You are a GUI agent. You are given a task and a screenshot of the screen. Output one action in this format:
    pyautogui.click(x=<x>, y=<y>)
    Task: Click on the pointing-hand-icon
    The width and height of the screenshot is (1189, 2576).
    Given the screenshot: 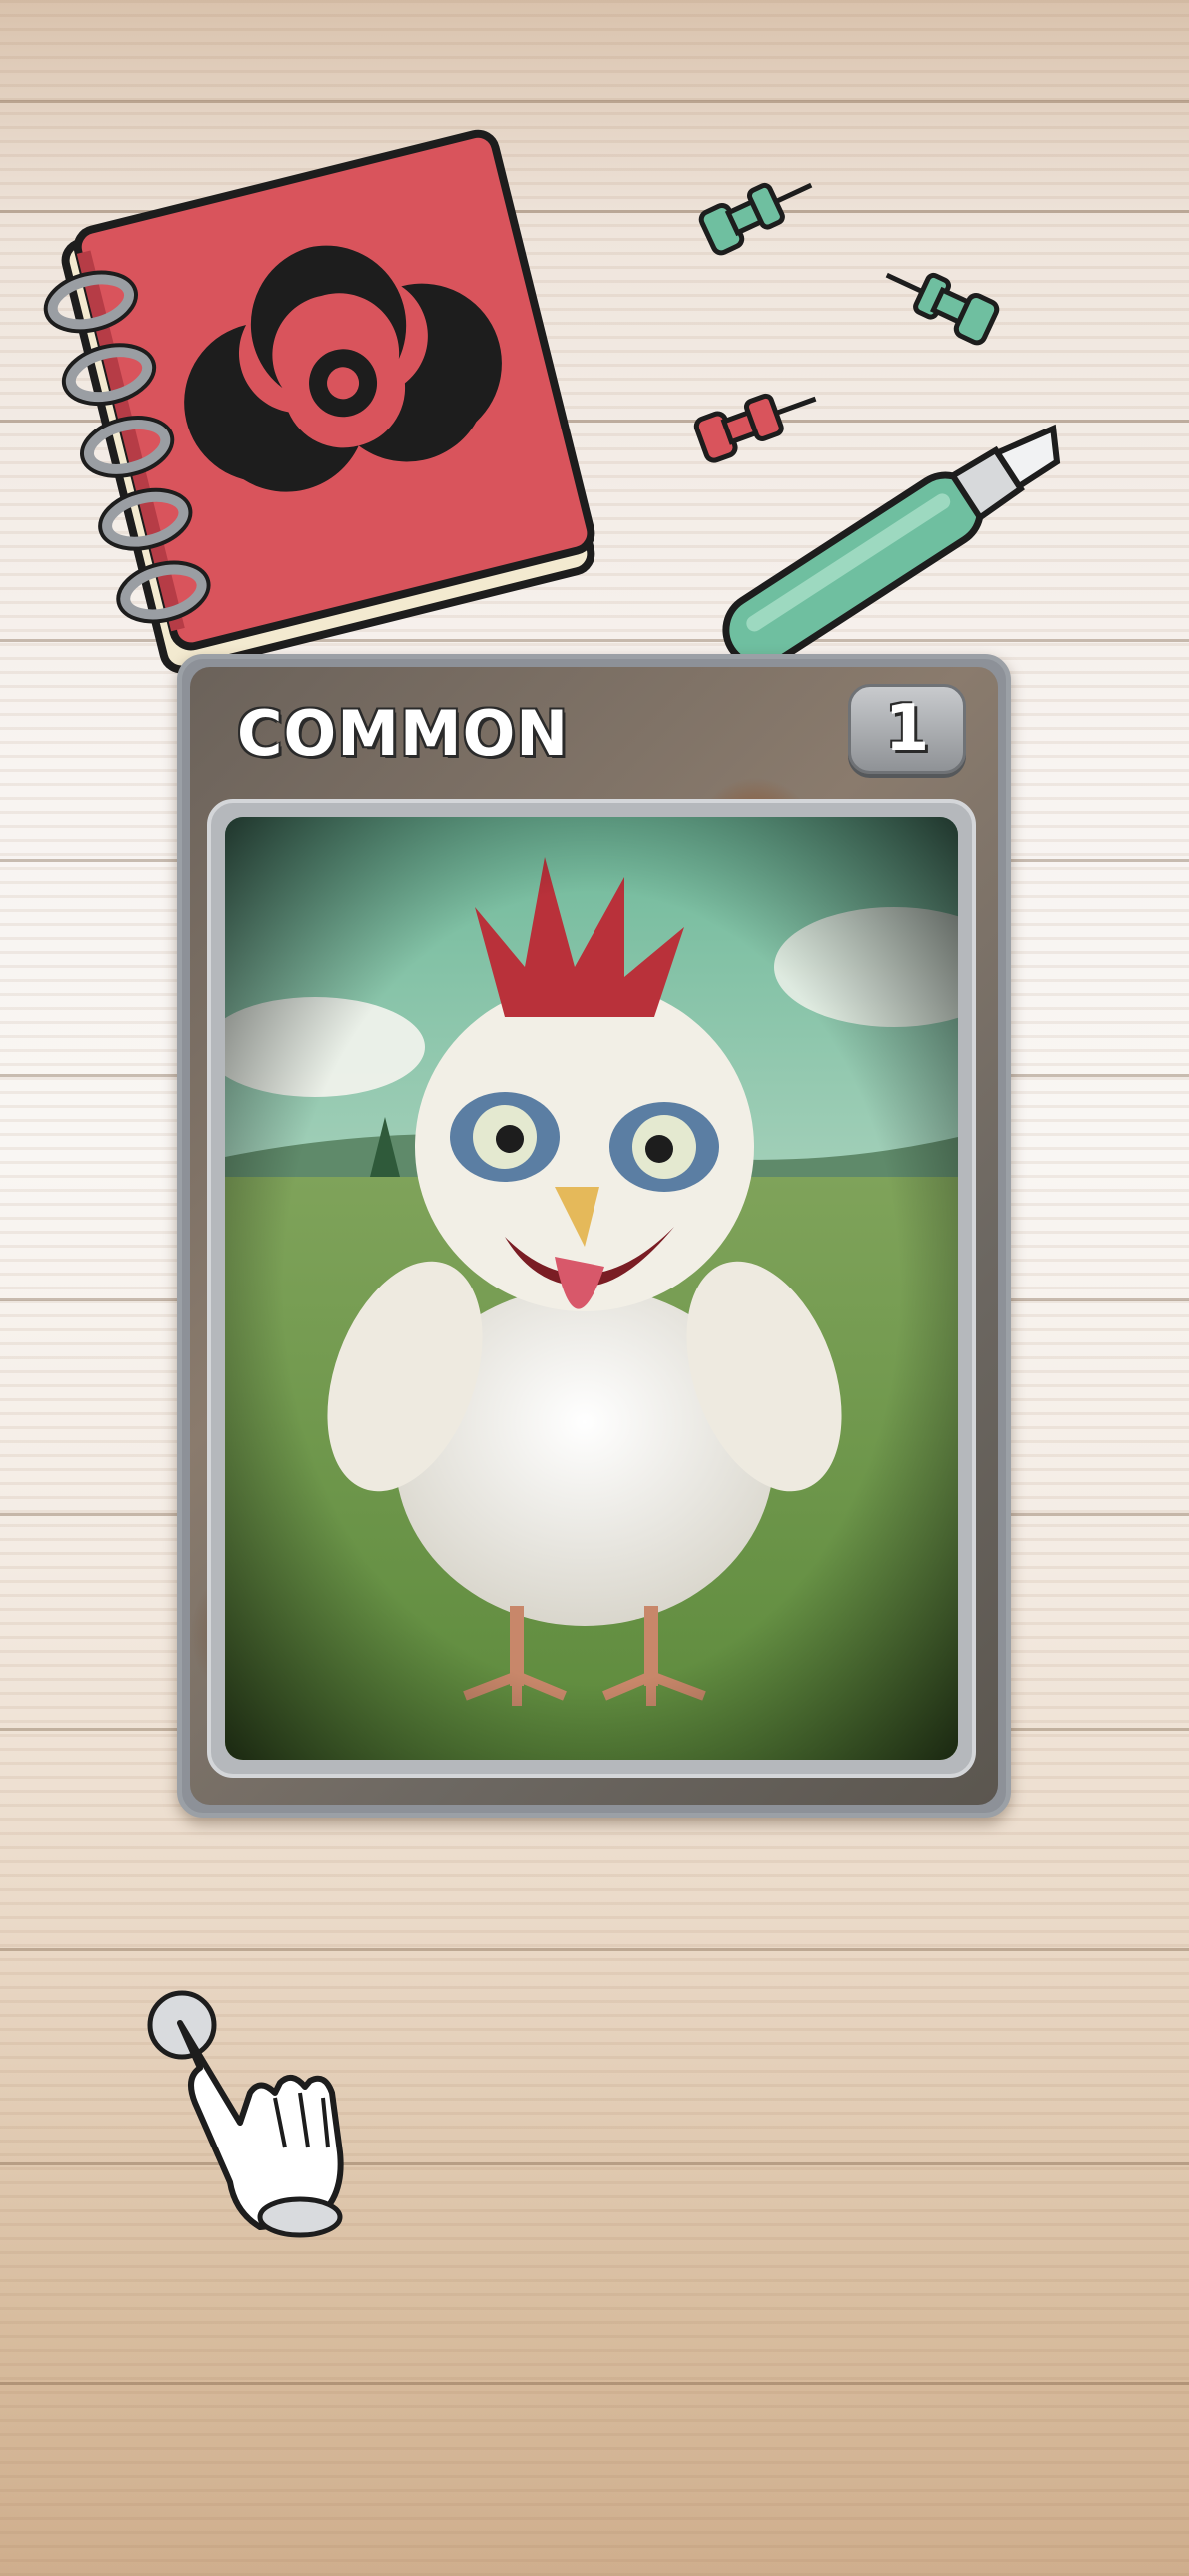 What is the action you would take?
    pyautogui.click(x=245, y=2114)
    